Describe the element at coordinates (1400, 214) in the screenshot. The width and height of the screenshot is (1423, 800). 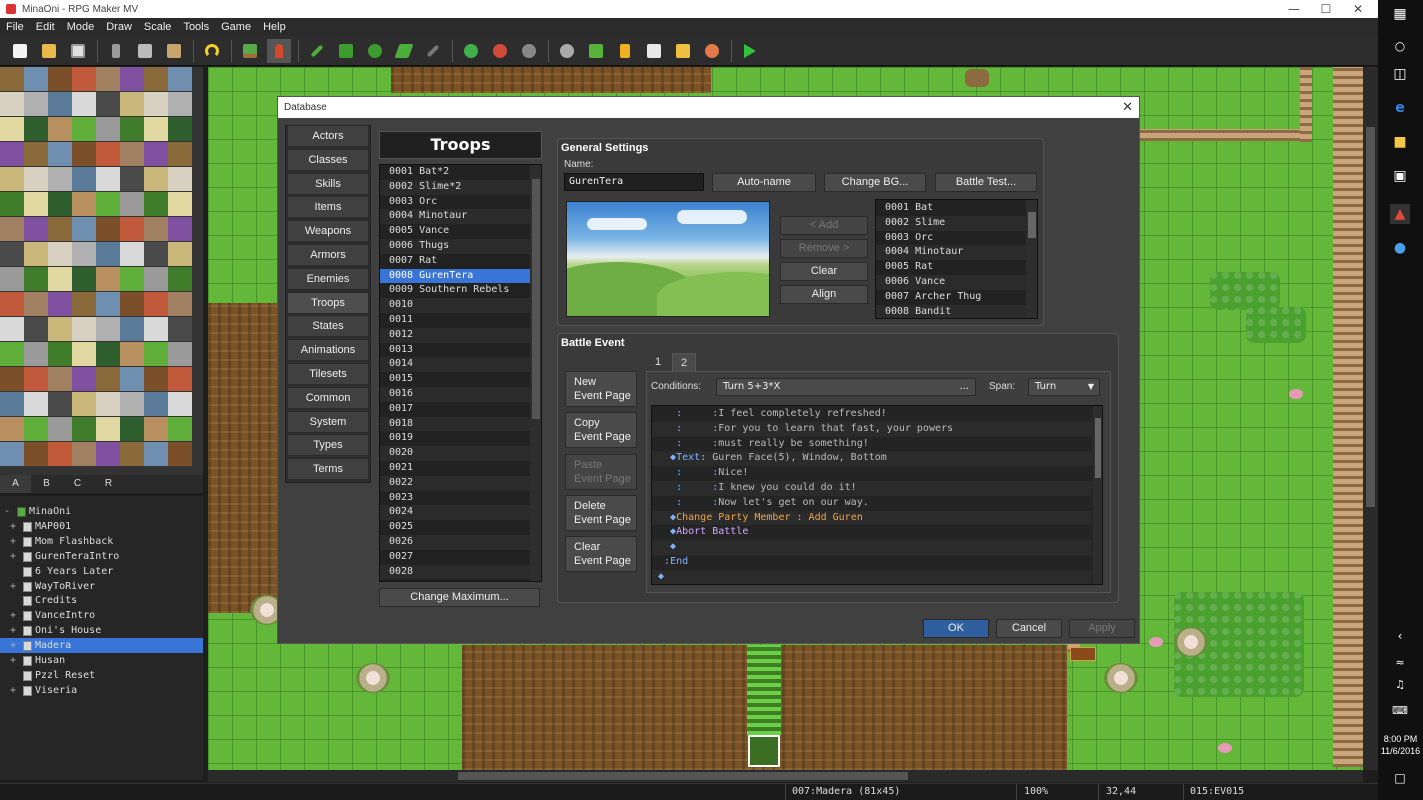
I see `rpg-maker-icon: ▲` at that location.